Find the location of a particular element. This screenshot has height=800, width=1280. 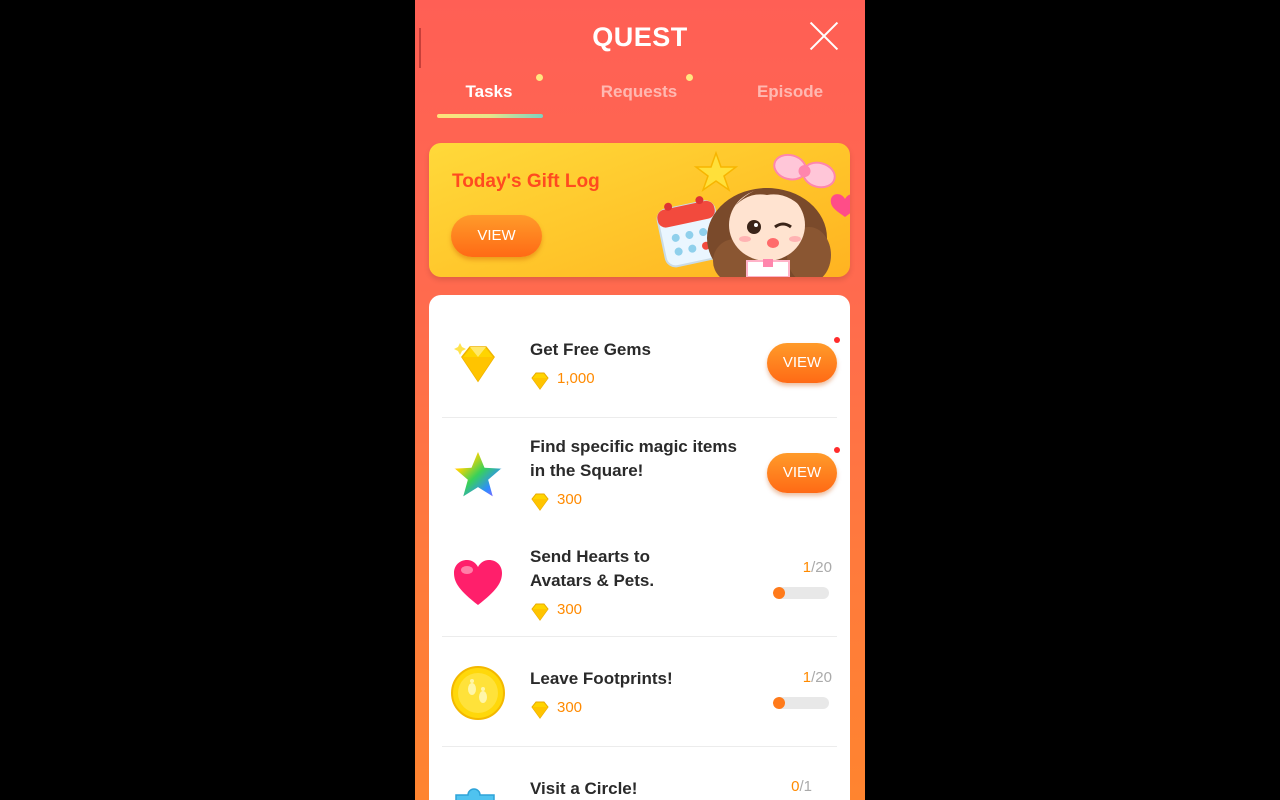

task-name: Leave Footprints! is located at coordinates (601, 678).